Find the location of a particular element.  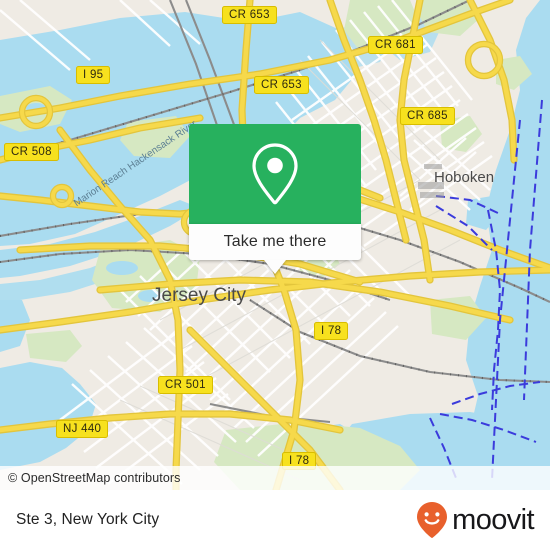

moovit-logo: moovit is located at coordinates (475, 520).